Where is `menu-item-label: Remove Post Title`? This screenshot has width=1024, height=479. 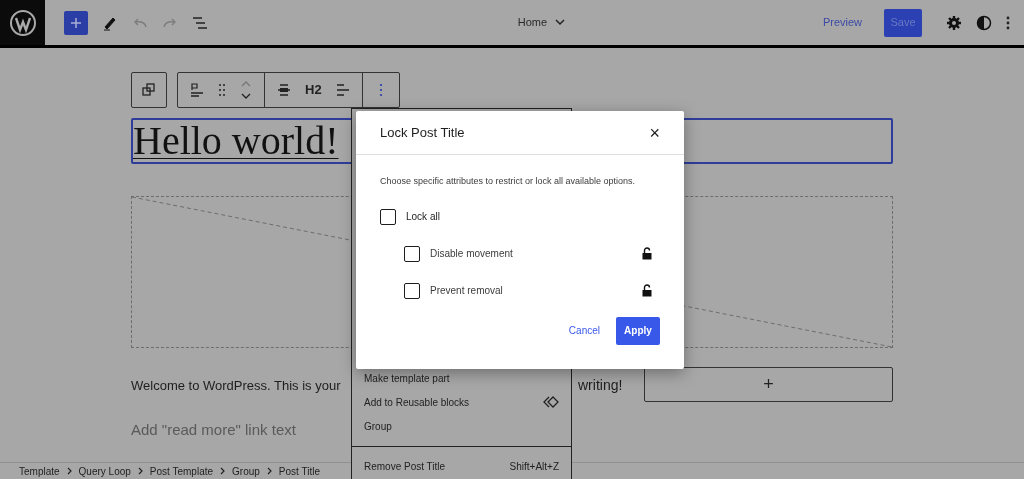
menu-item-label: Remove Post Title is located at coordinates (405, 466).